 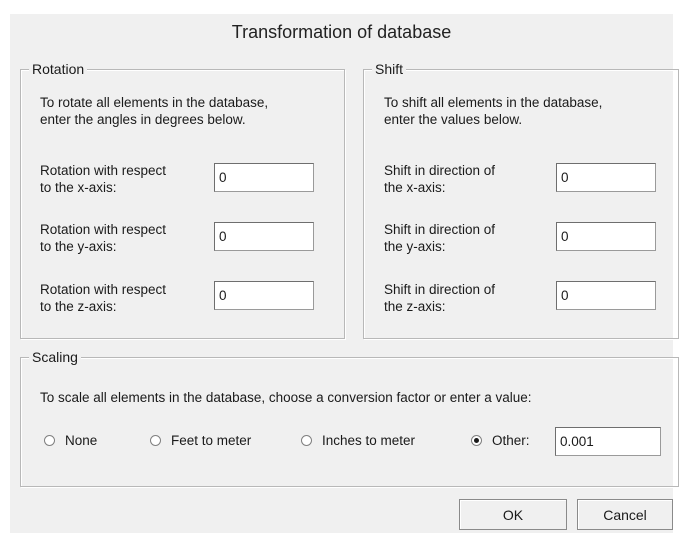 What do you see at coordinates (415, 306) in the screenshot?
I see `shift-z-label-line-2: the z-axis:` at bounding box center [415, 306].